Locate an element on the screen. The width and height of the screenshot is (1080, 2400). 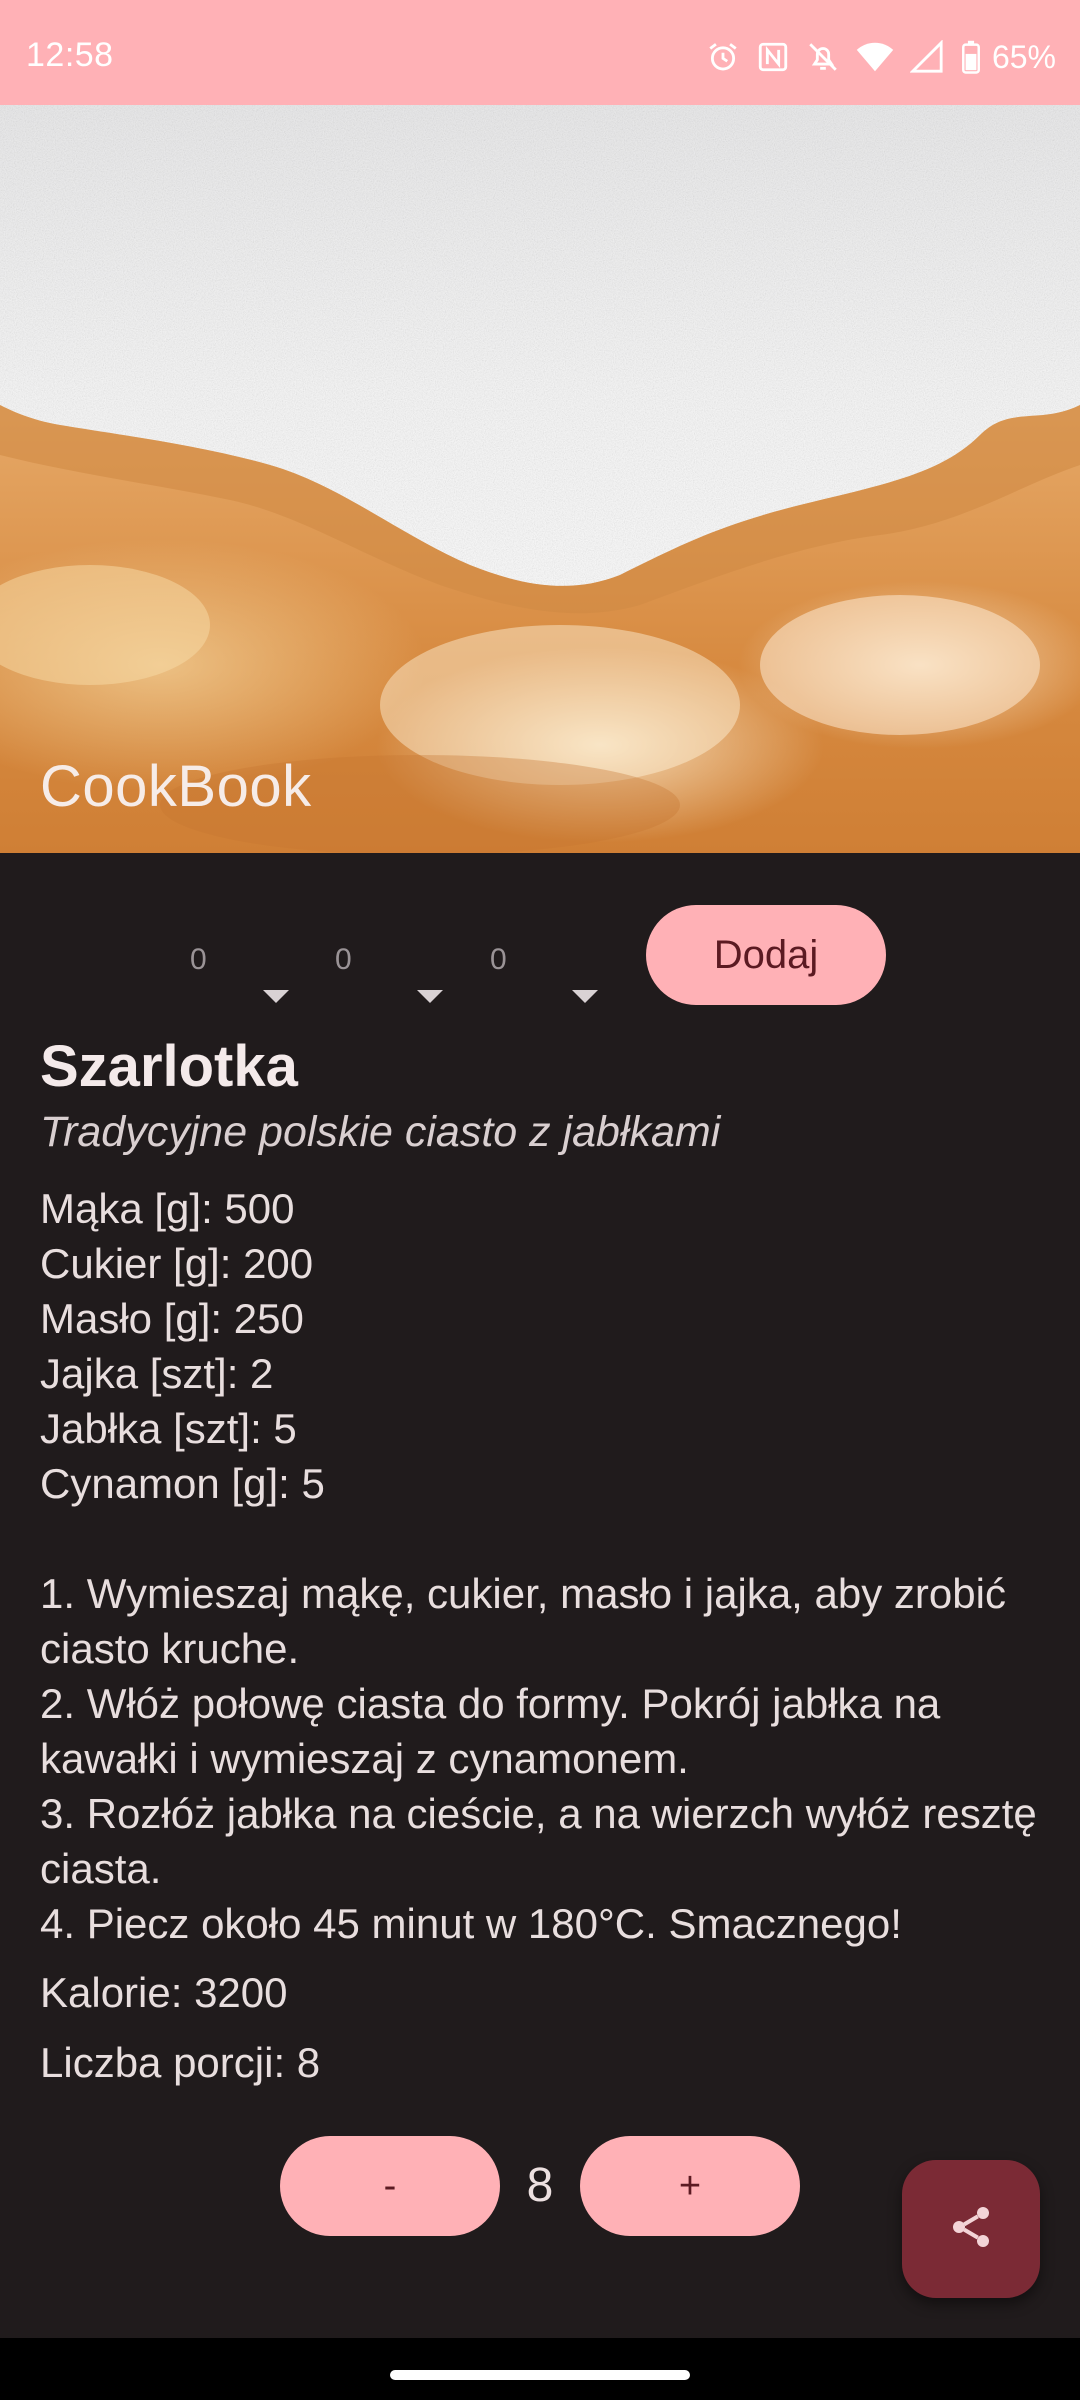
app-title: CookBook is located at coordinates (176, 786).